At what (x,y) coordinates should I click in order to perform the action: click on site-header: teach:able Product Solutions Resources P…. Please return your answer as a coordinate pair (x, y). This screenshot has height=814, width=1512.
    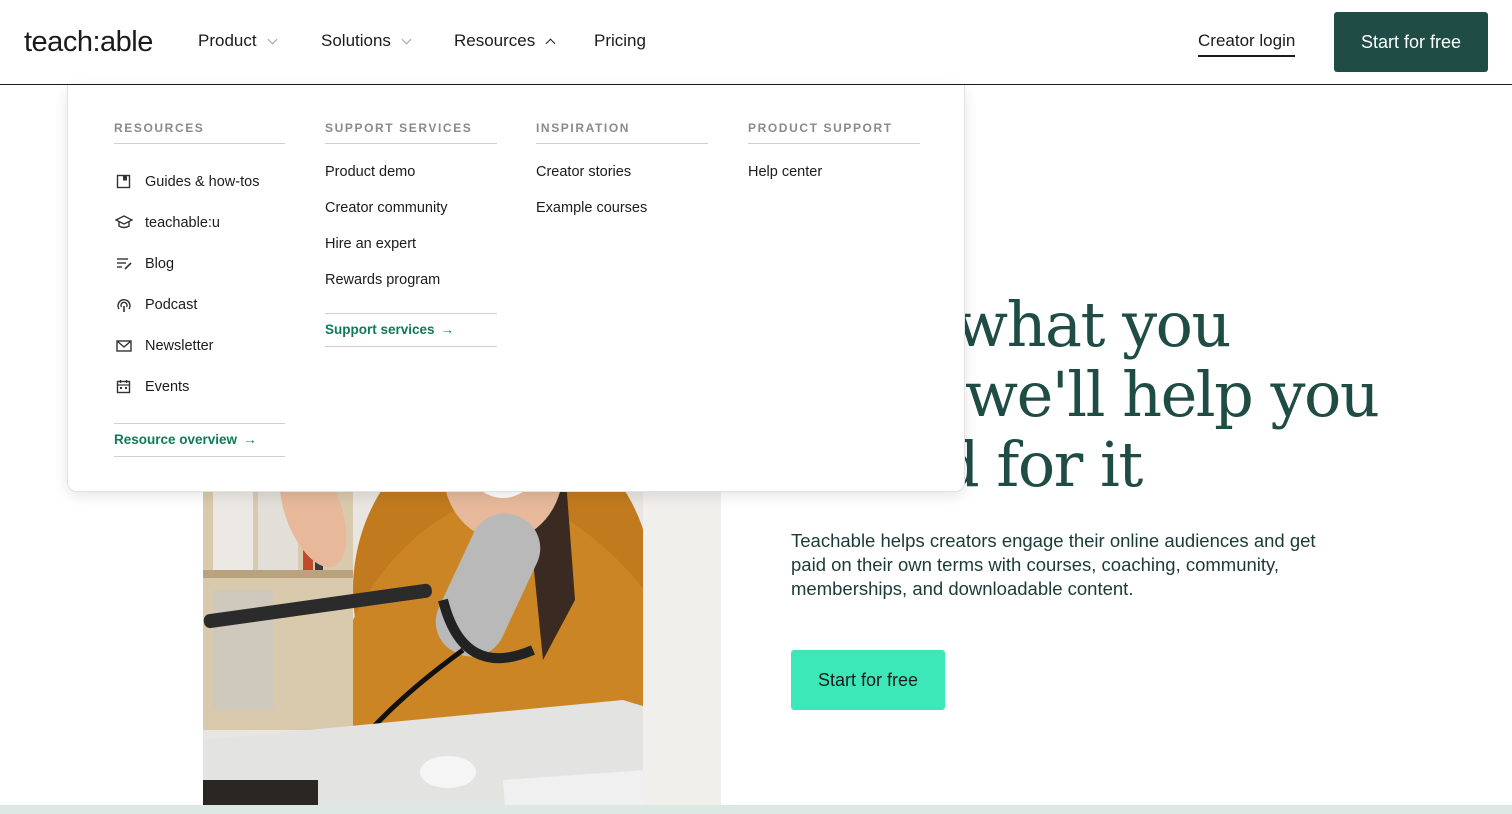
    Looking at the image, I should click on (756, 42).